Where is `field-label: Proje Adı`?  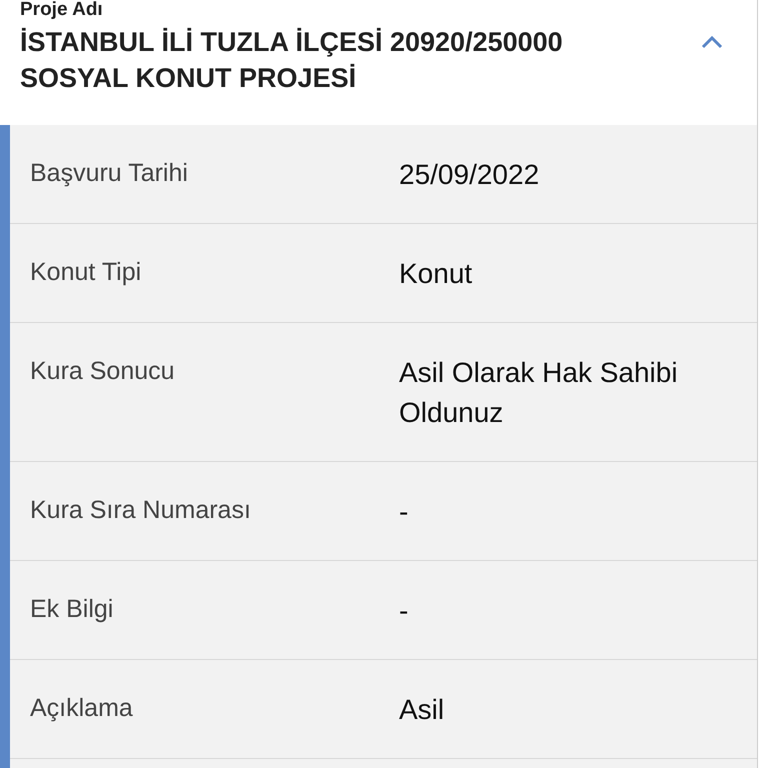
field-label: Proje Adı is located at coordinates (61, 10).